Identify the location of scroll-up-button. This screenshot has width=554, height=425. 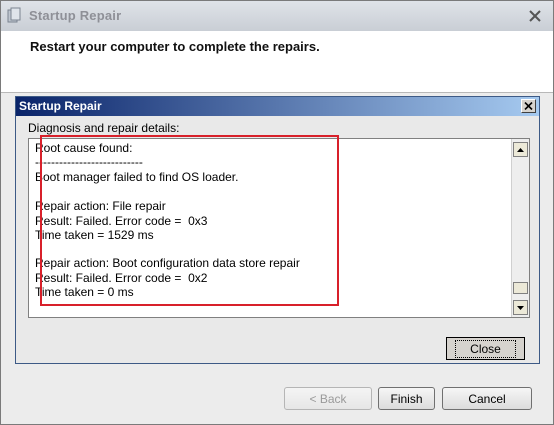
(520, 149).